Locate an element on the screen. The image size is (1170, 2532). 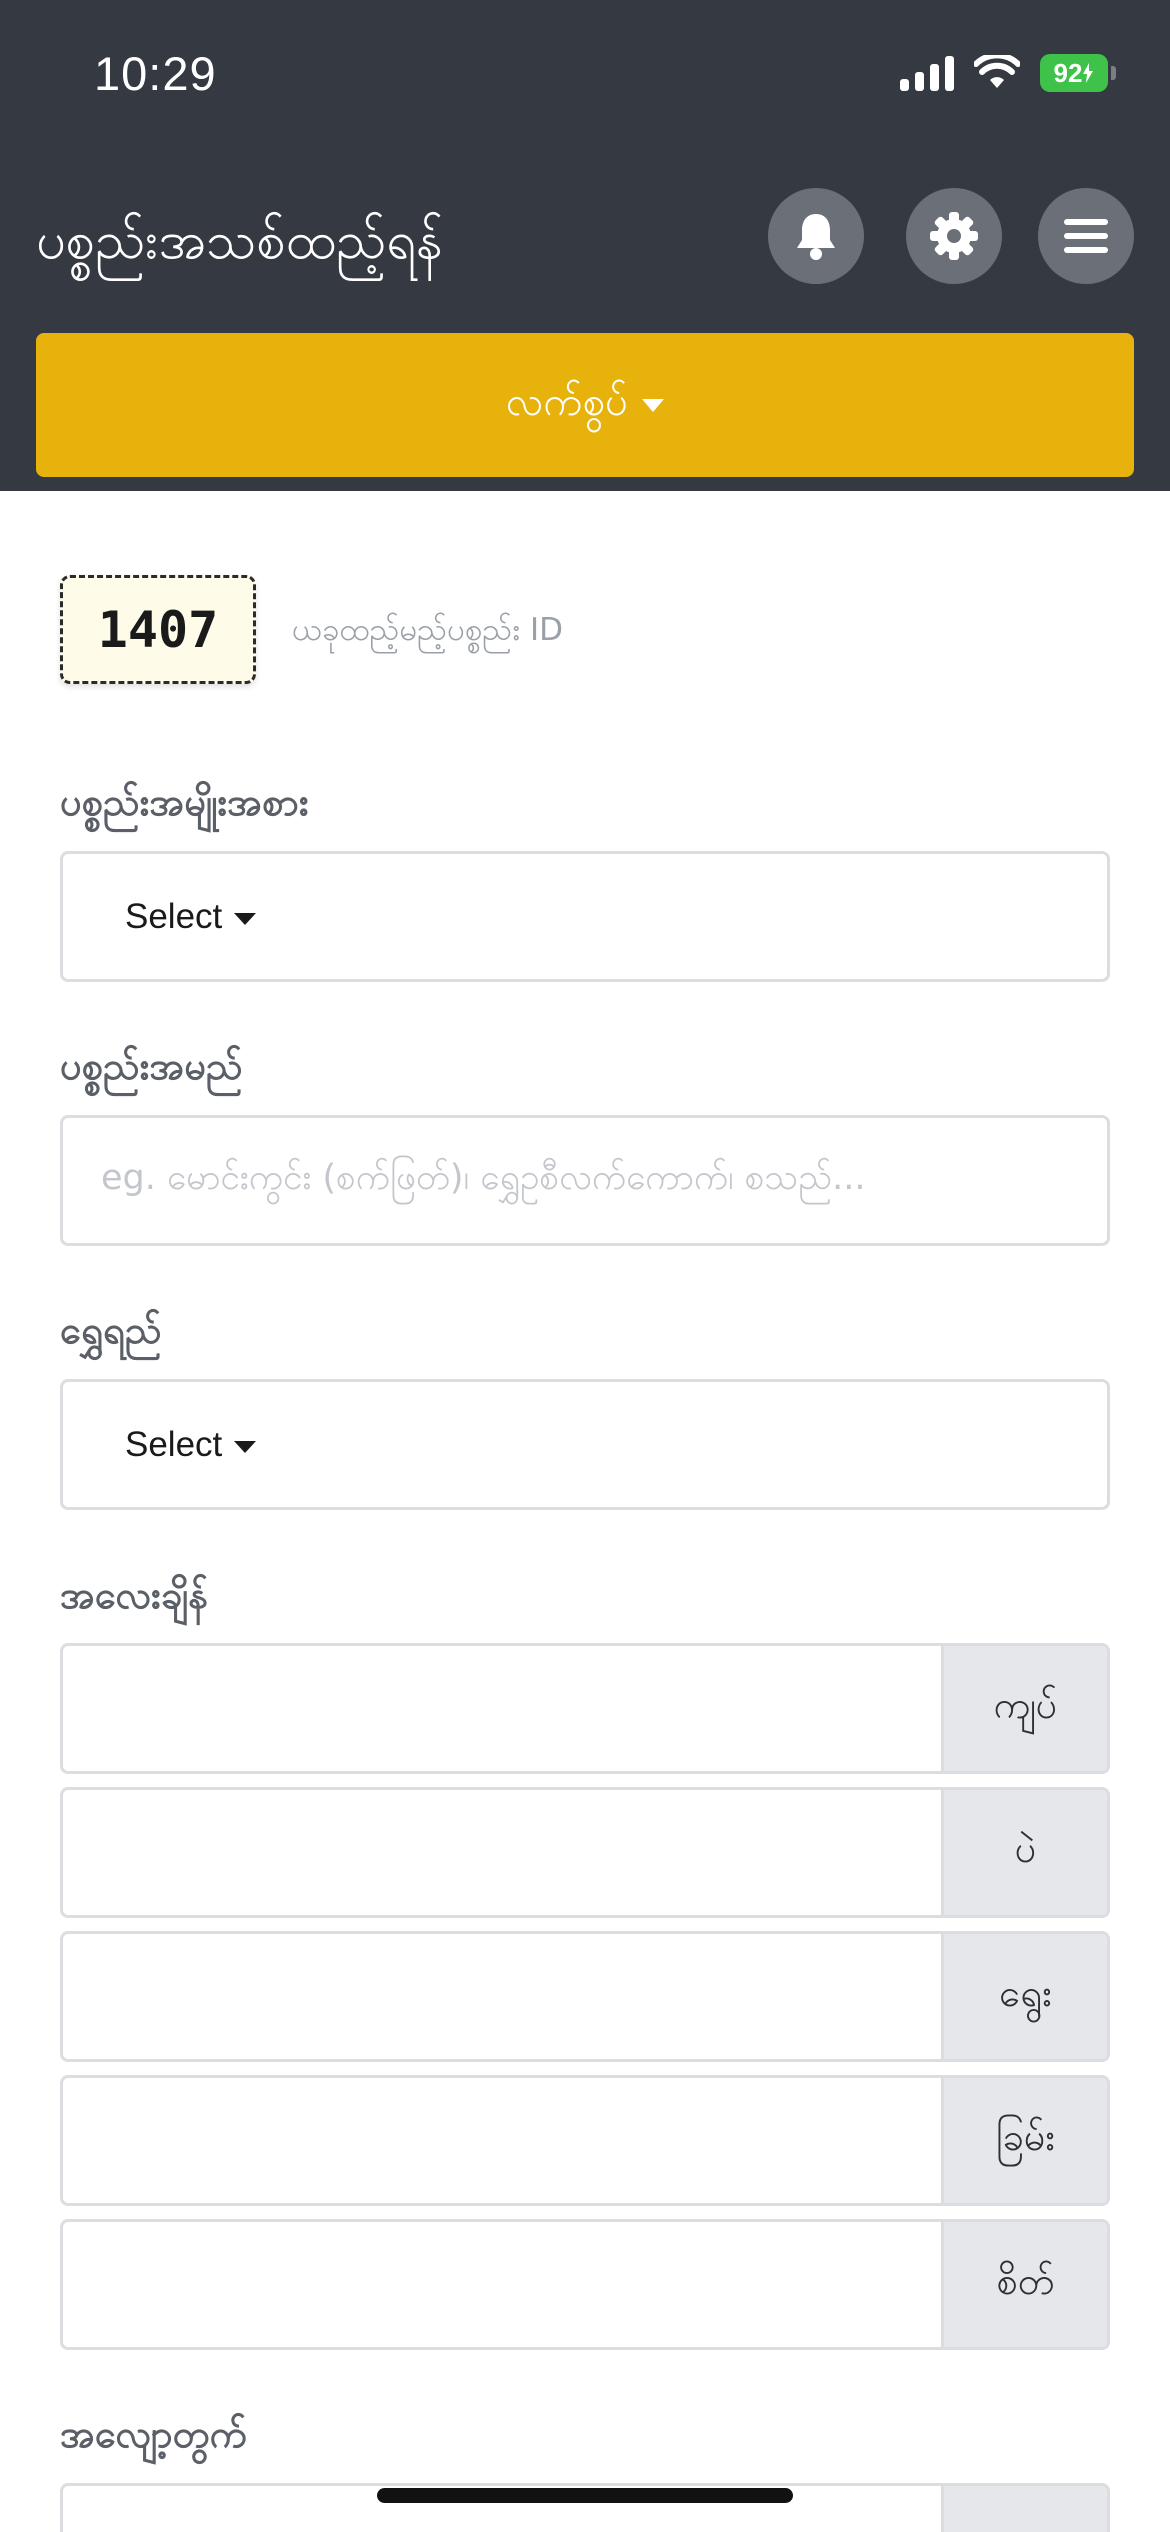
weight-sate-row: စိတ် is located at coordinates (585, 2284).